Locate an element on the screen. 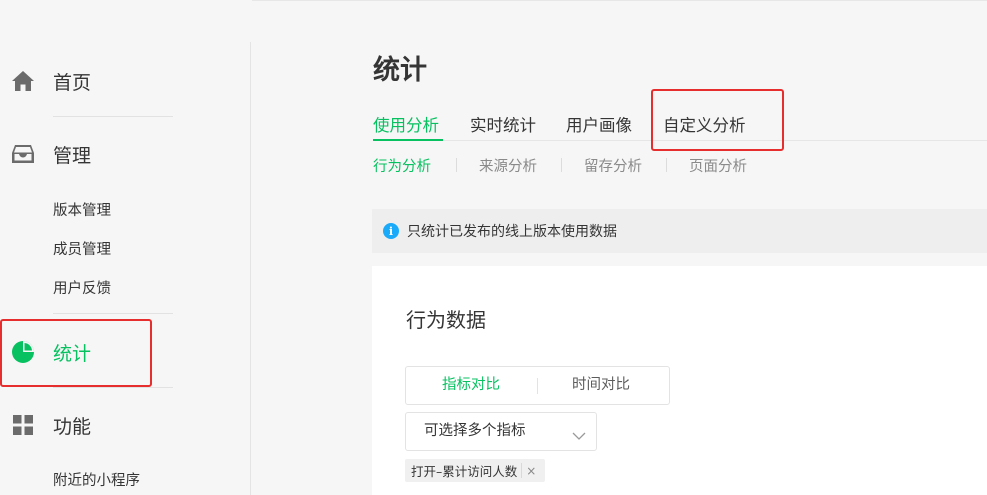 The image size is (987, 495). sidebar-item-features: 功能 is located at coordinates (50, 425).